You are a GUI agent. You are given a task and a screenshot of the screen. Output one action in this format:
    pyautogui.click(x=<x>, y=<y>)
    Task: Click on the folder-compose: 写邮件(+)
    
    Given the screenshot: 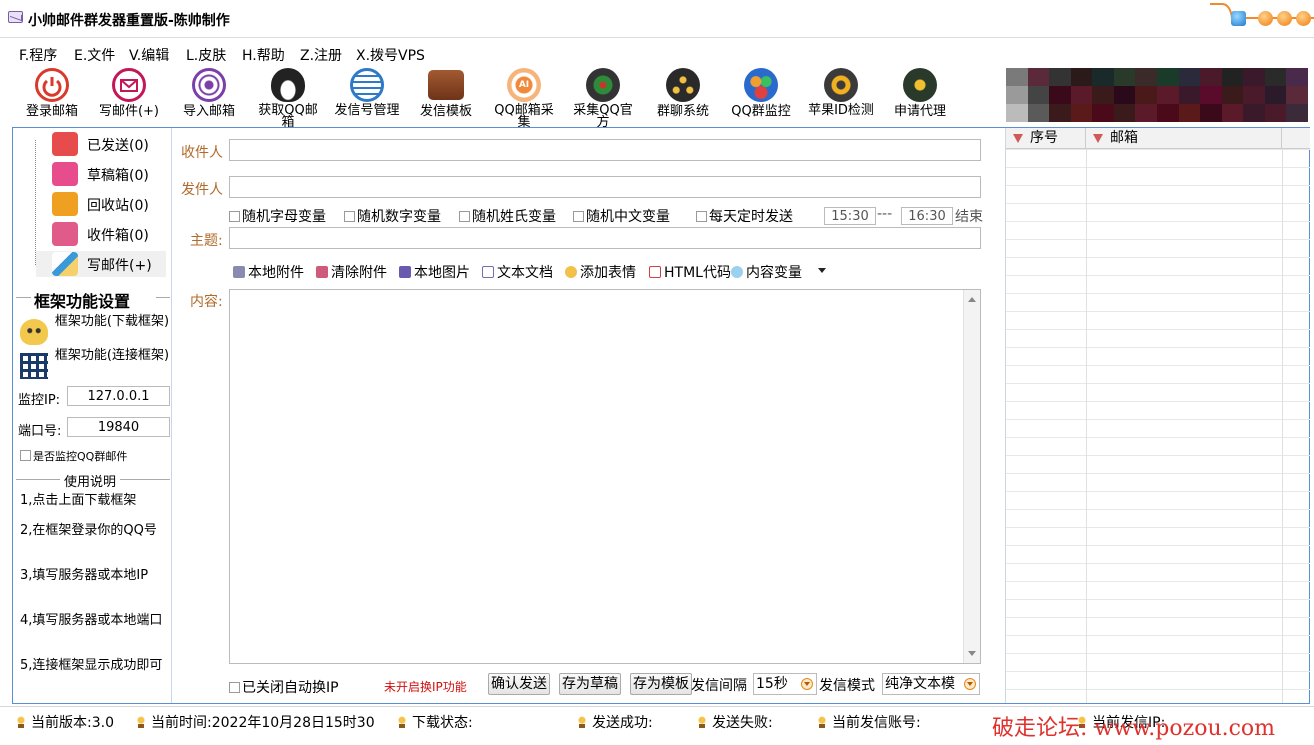 What is the action you would take?
    pyautogui.click(x=101, y=264)
    